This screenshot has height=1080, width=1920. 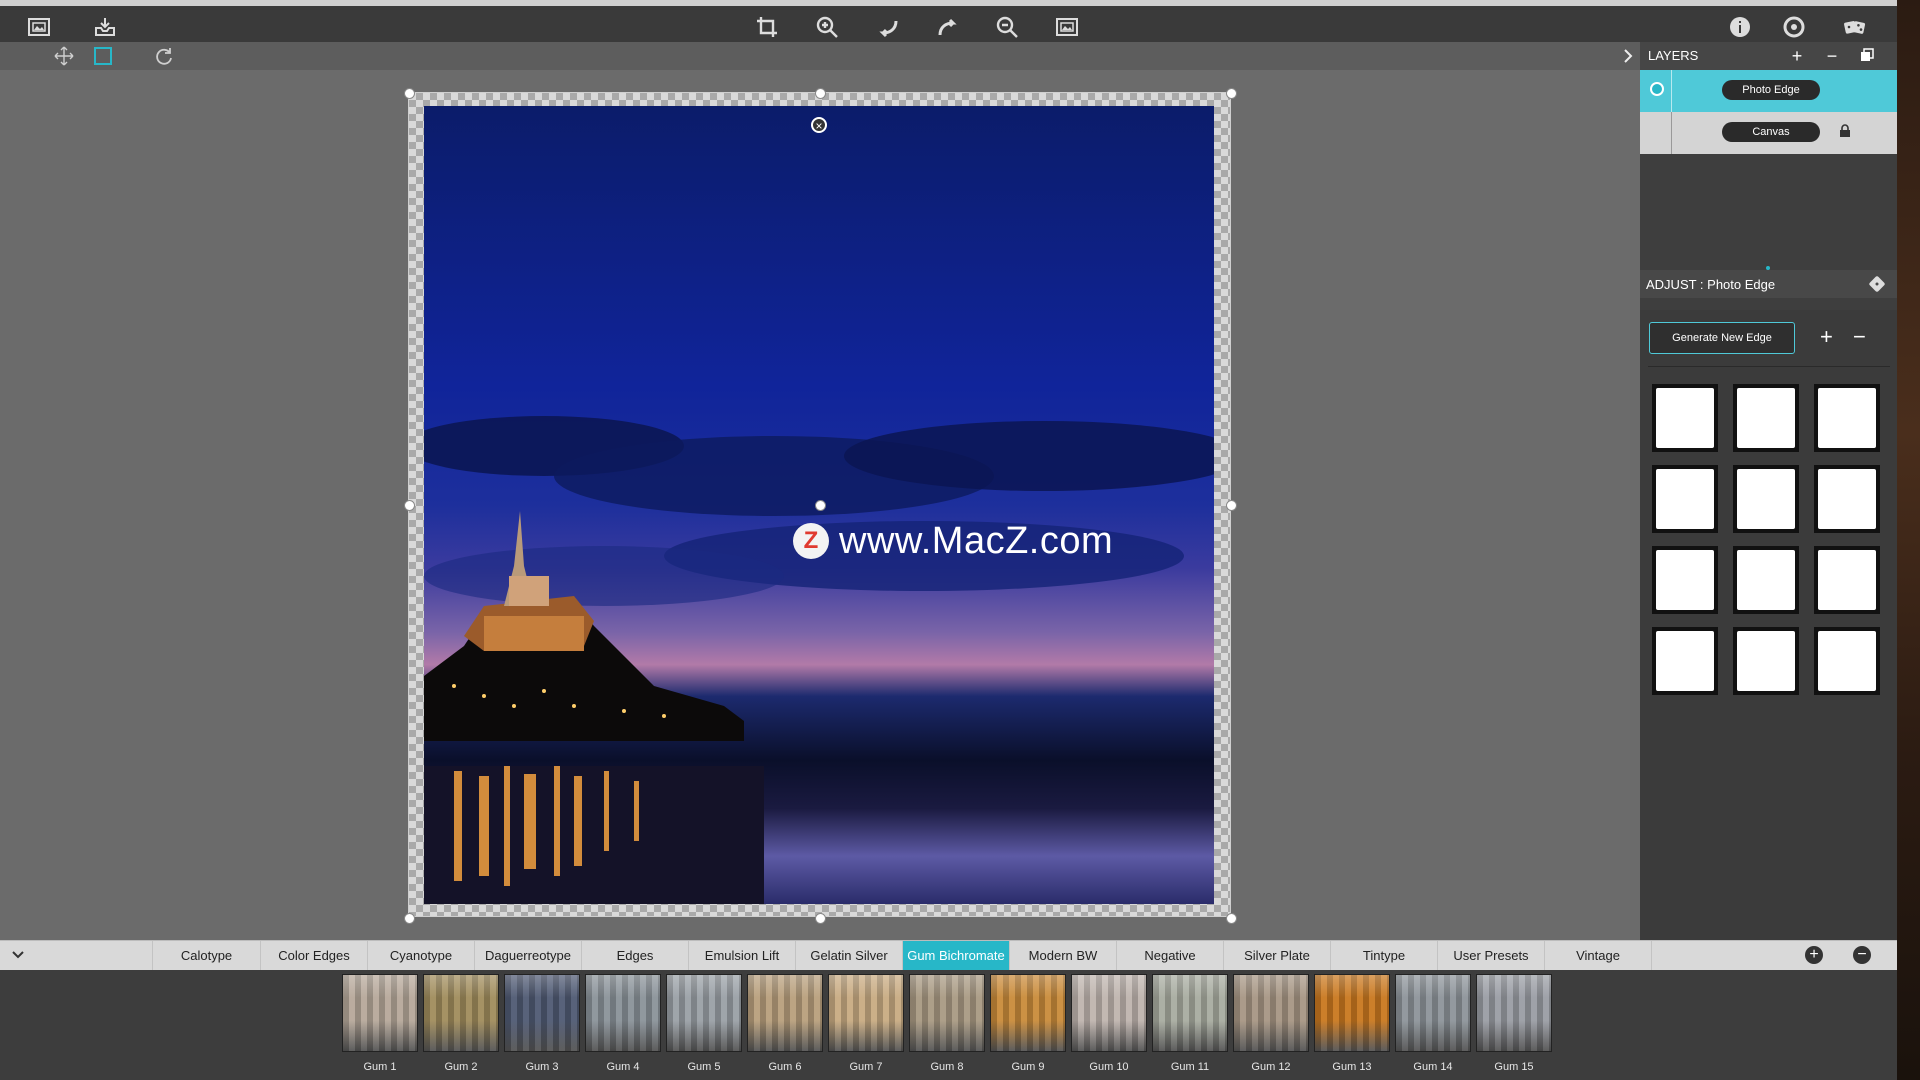 I want to click on redo-icon, so click(x=948, y=27).